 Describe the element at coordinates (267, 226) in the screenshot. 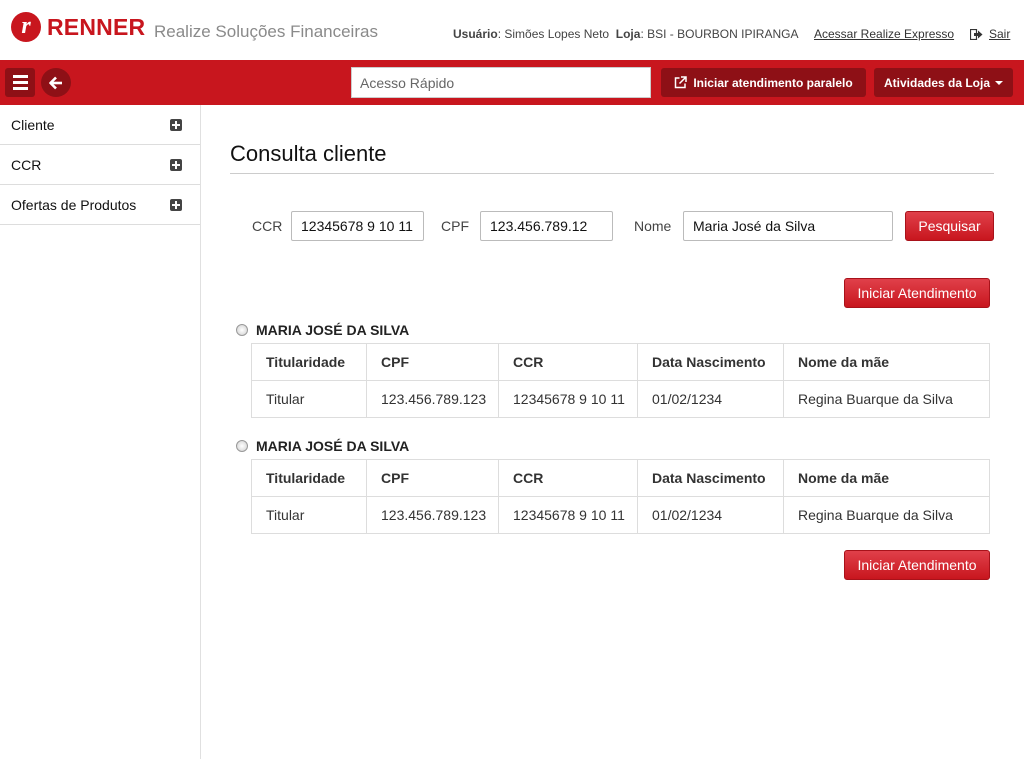

I see `ccr-label: CCR` at that location.